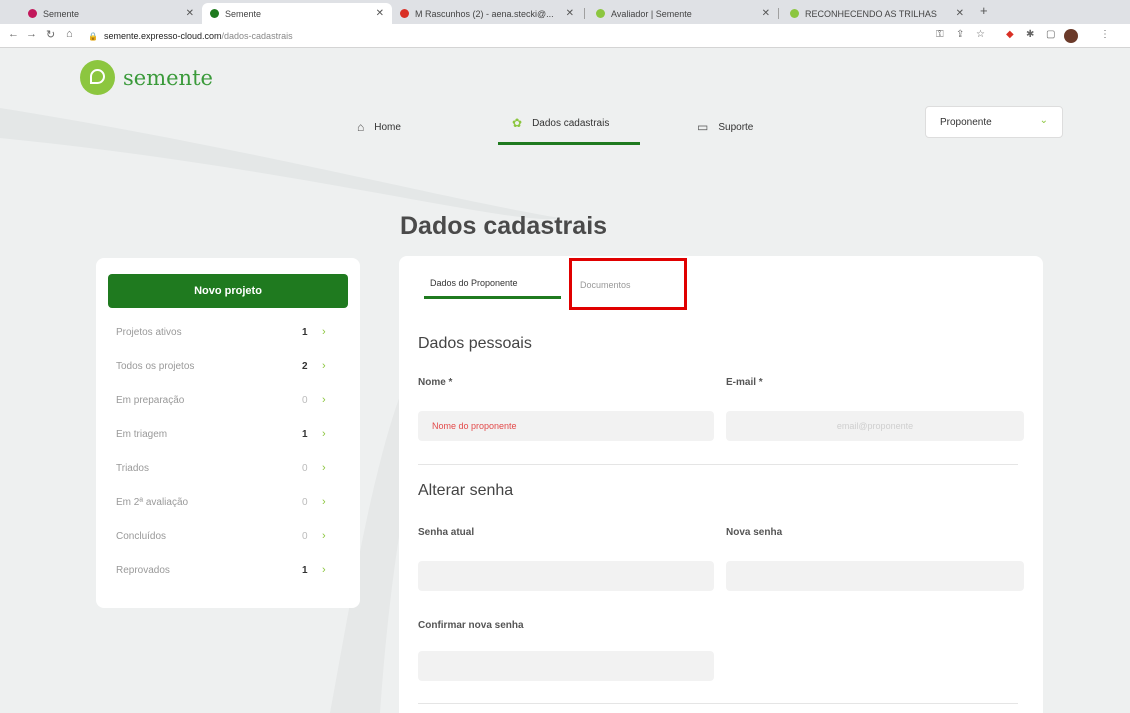 Image resolution: width=1130 pixels, height=713 pixels. What do you see at coordinates (13, 34) in the screenshot?
I see `back-icon: ←` at bounding box center [13, 34].